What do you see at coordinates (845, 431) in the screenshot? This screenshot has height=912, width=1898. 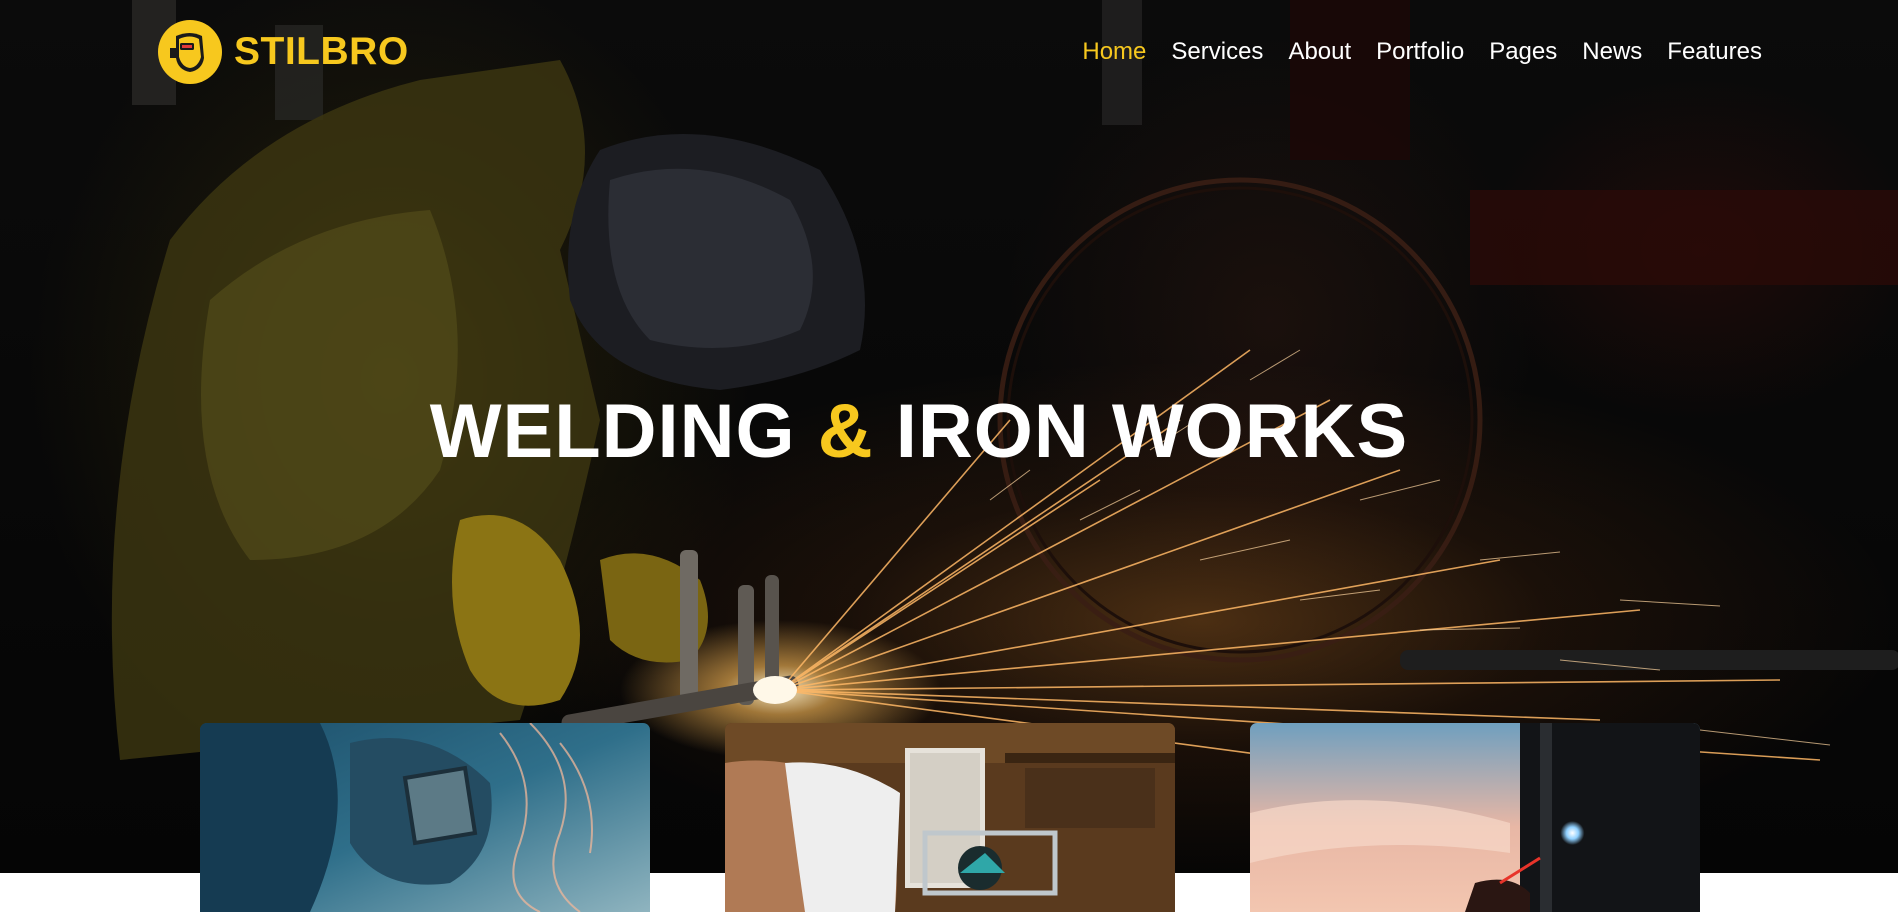 I see `headline-ampersand: &` at bounding box center [845, 431].